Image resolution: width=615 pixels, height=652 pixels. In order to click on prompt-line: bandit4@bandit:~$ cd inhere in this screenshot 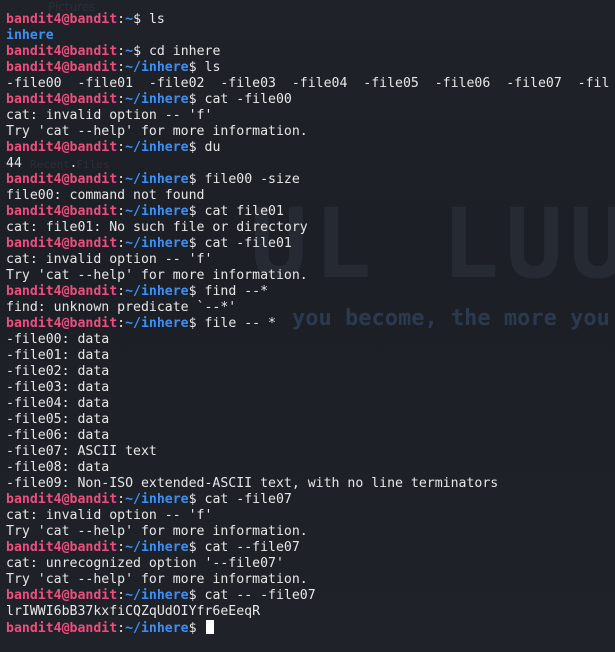, I will do `click(310, 52)`.